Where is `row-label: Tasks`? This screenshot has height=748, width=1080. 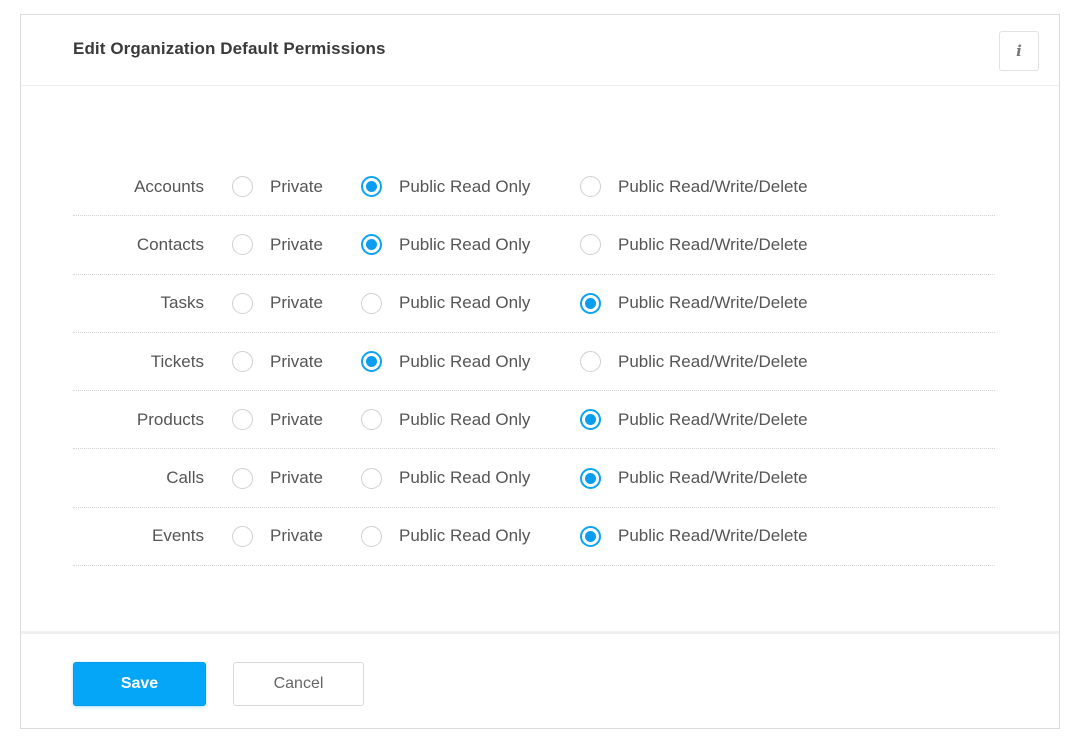
row-label: Tasks is located at coordinates (182, 303).